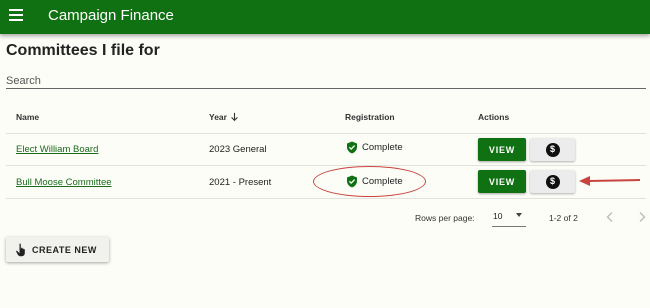  I want to click on column-header-year: Year, so click(224, 117).